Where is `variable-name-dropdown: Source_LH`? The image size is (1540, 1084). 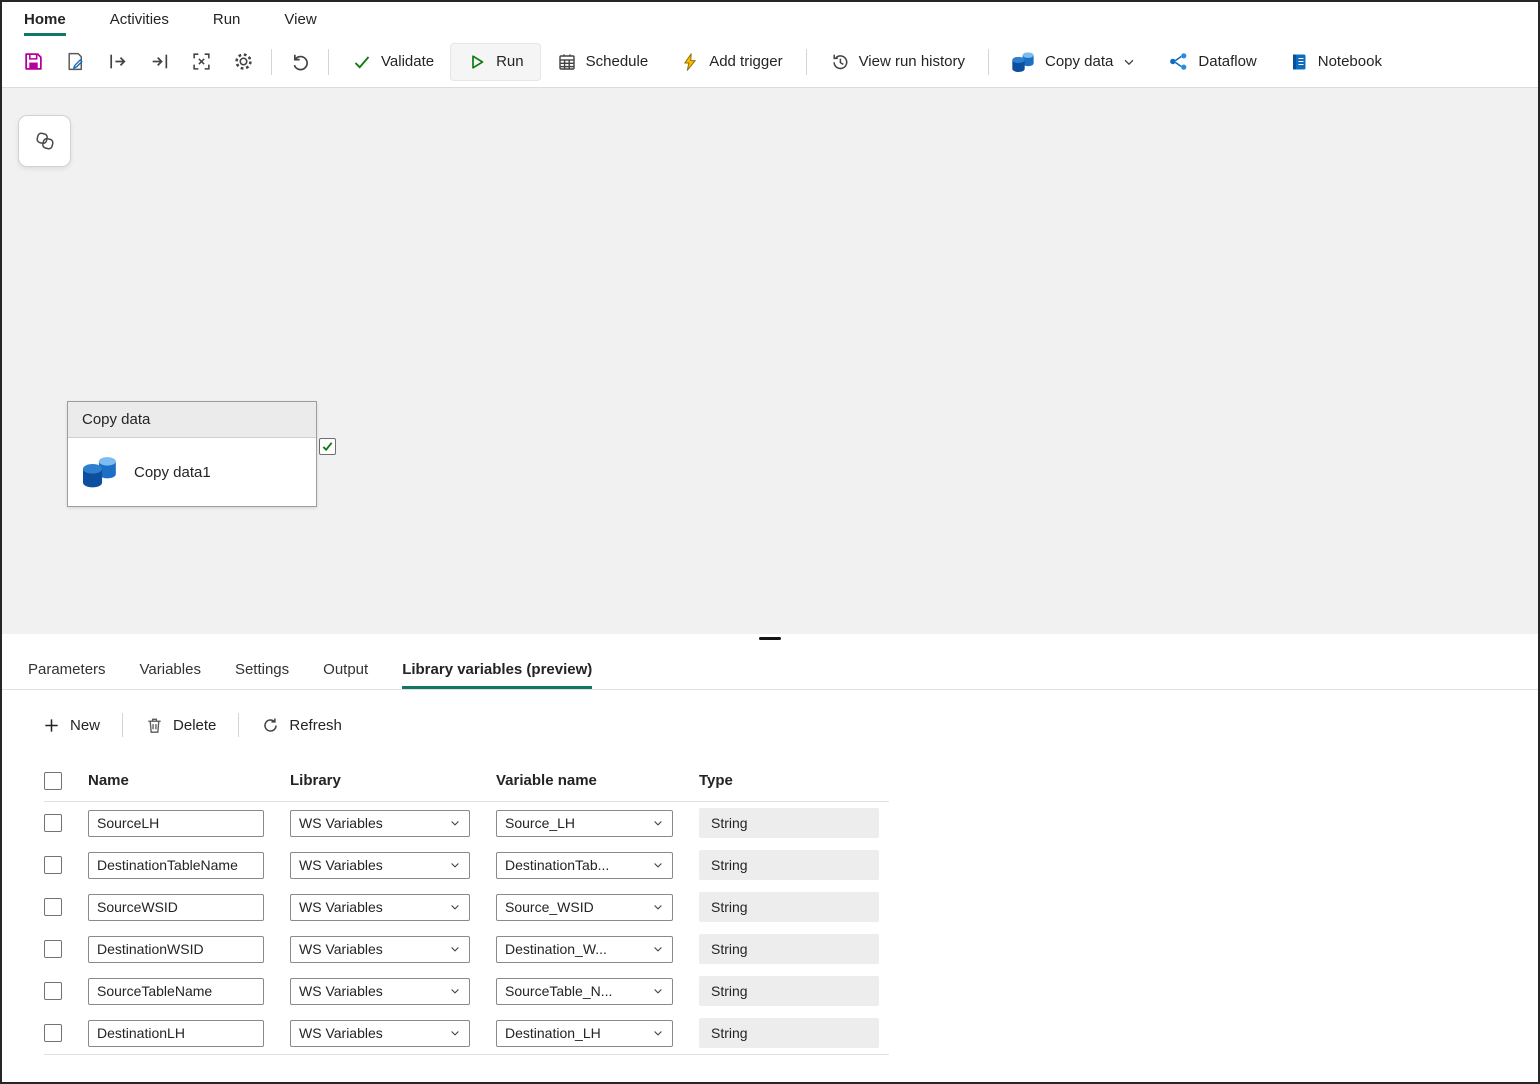
variable-name-dropdown: Source_LH is located at coordinates (584, 823).